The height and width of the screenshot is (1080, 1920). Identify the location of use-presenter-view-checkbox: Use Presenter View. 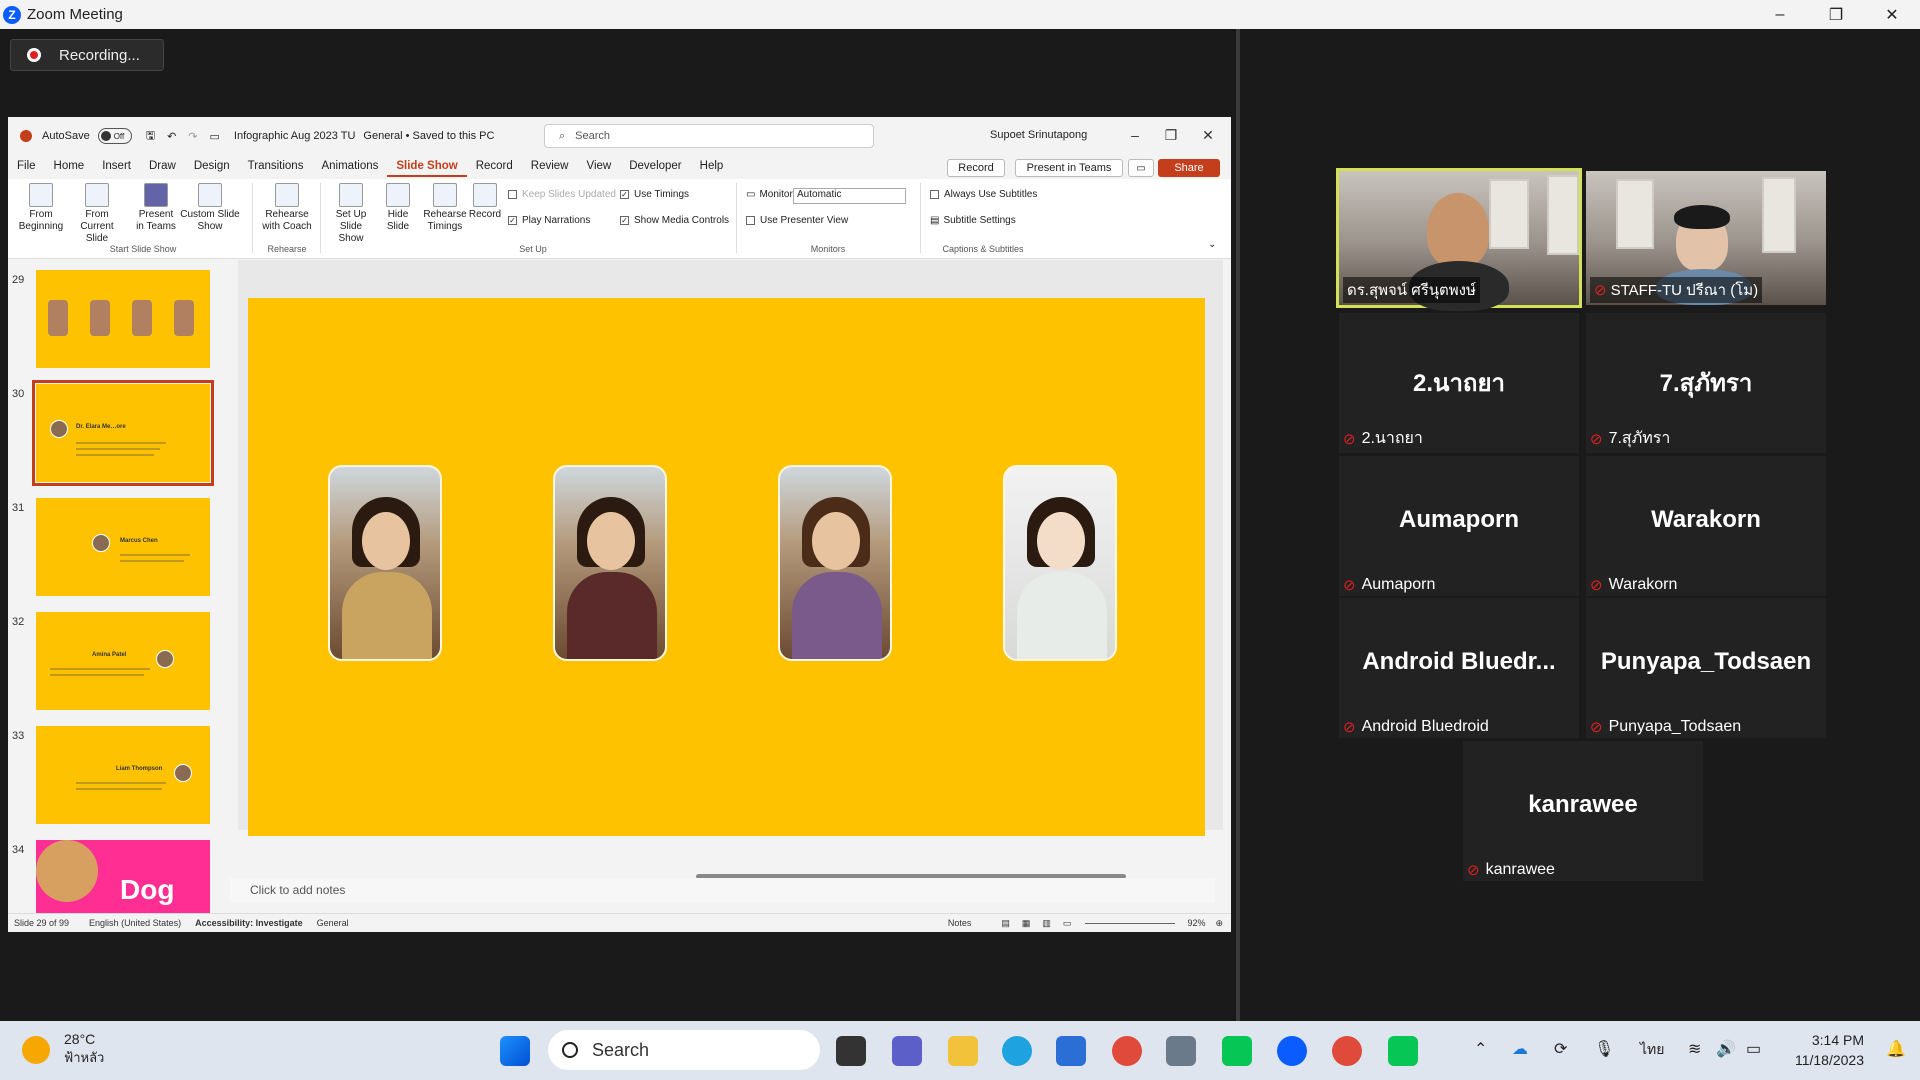
(797, 220).